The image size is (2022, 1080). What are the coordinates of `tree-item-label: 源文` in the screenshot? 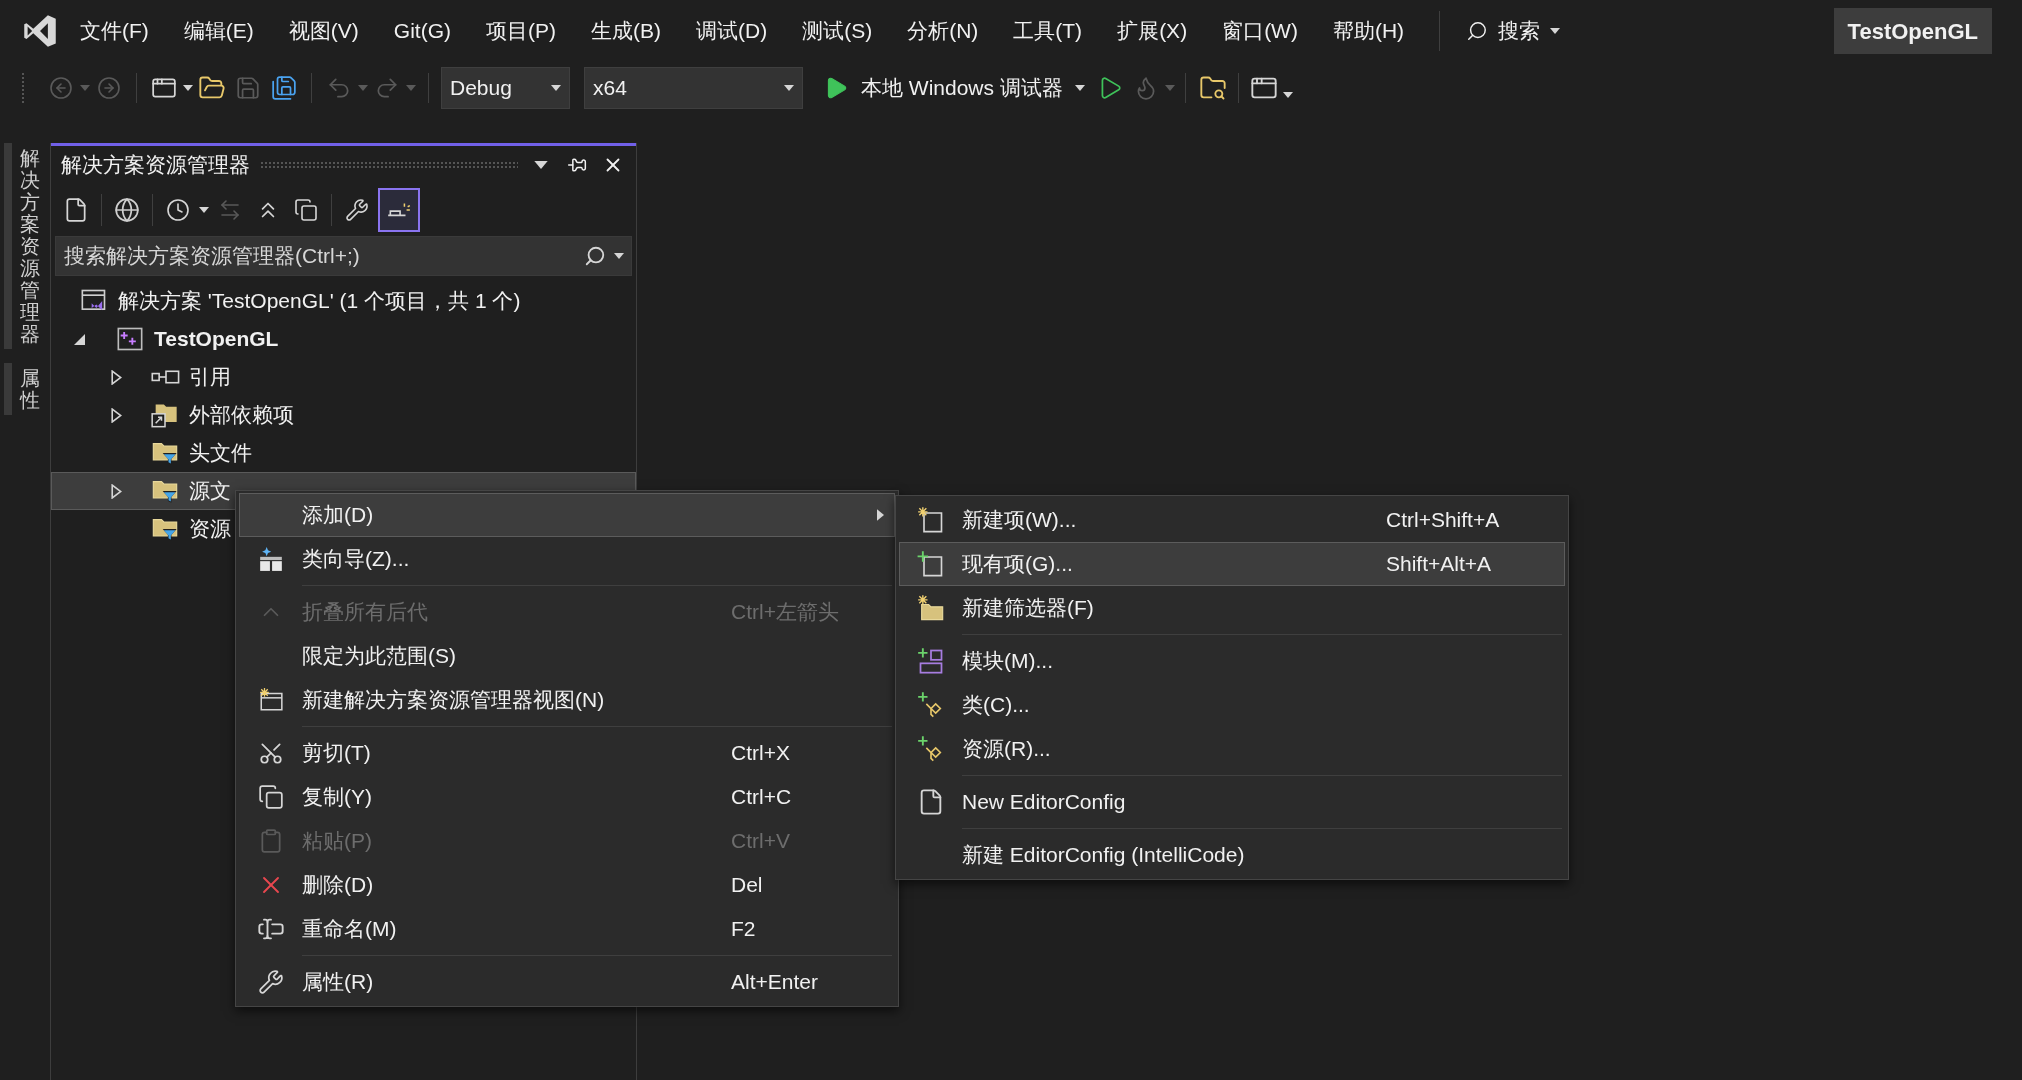 It's located at (210, 491).